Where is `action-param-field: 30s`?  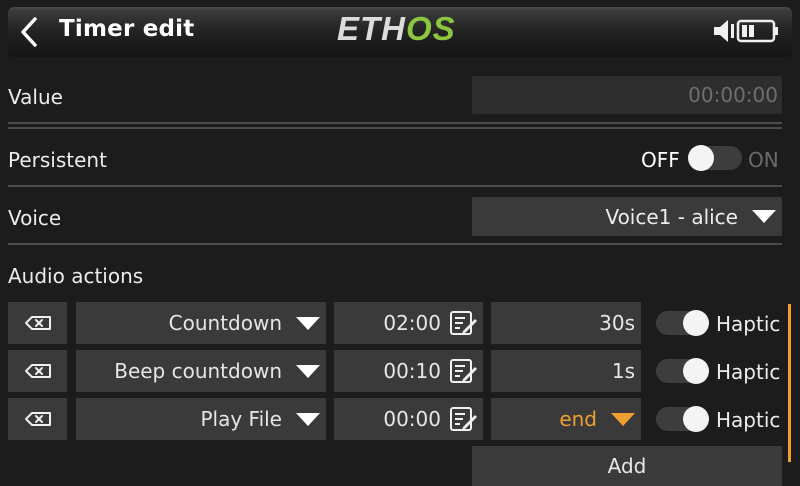
action-param-field: 30s is located at coordinates (566, 323).